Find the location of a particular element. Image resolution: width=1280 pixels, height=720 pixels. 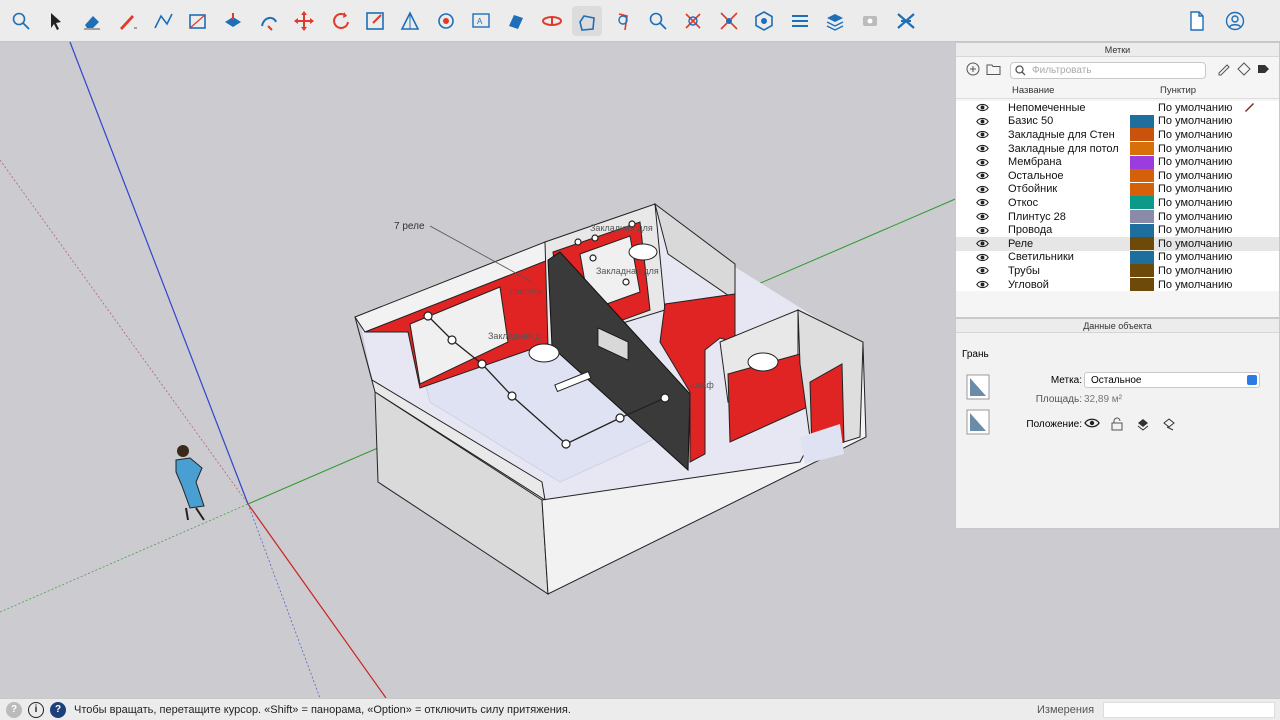

measurements-input is located at coordinates (1189, 710).